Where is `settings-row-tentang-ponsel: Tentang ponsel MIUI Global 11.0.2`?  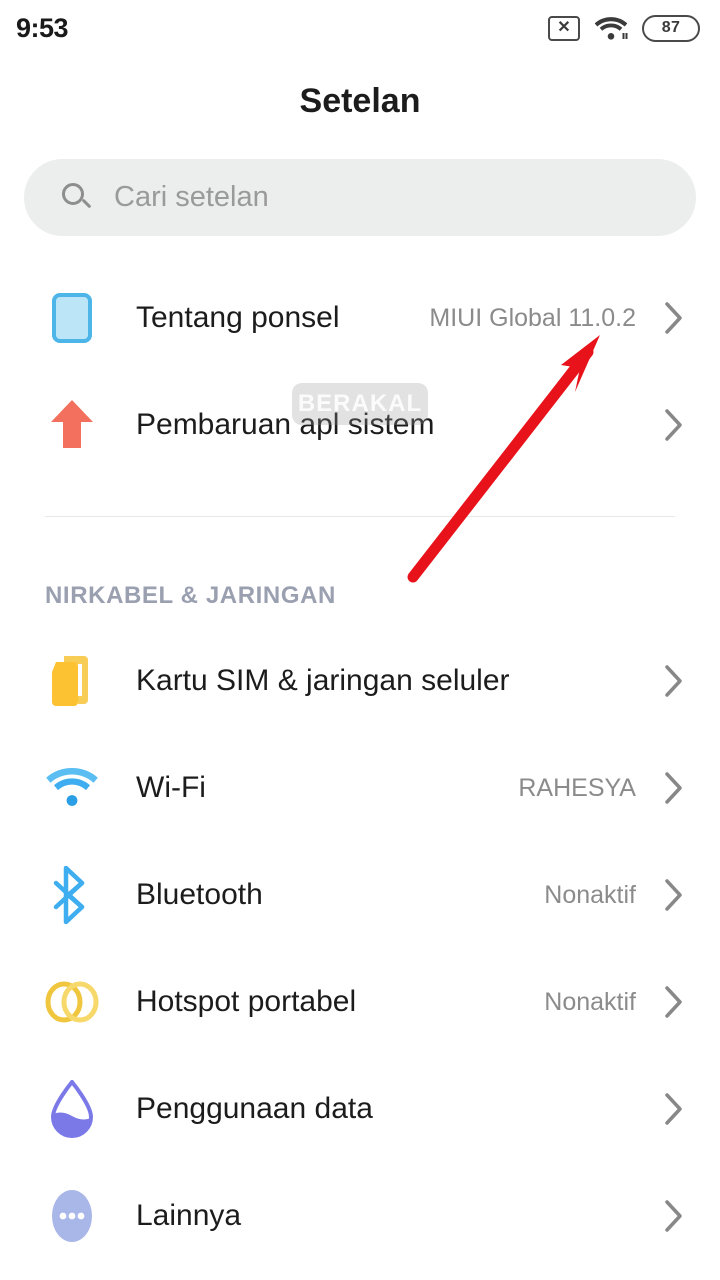 settings-row-tentang-ponsel: Tentang ponsel MIUI Global 11.0.2 is located at coordinates (360, 318).